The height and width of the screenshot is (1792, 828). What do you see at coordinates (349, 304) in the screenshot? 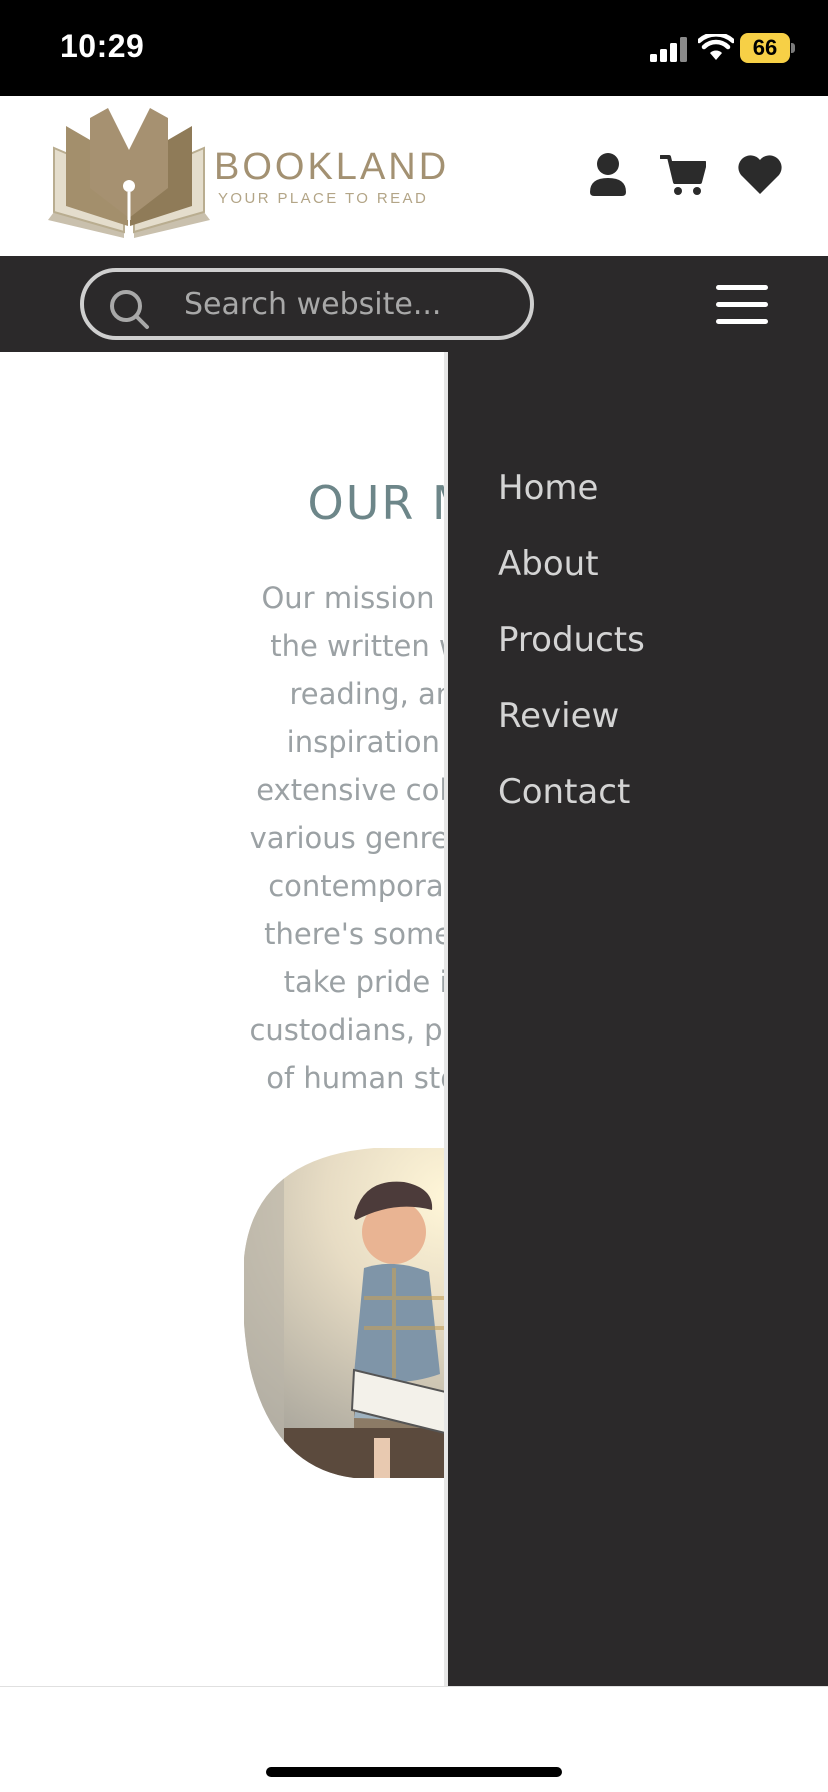
I see `search-input` at bounding box center [349, 304].